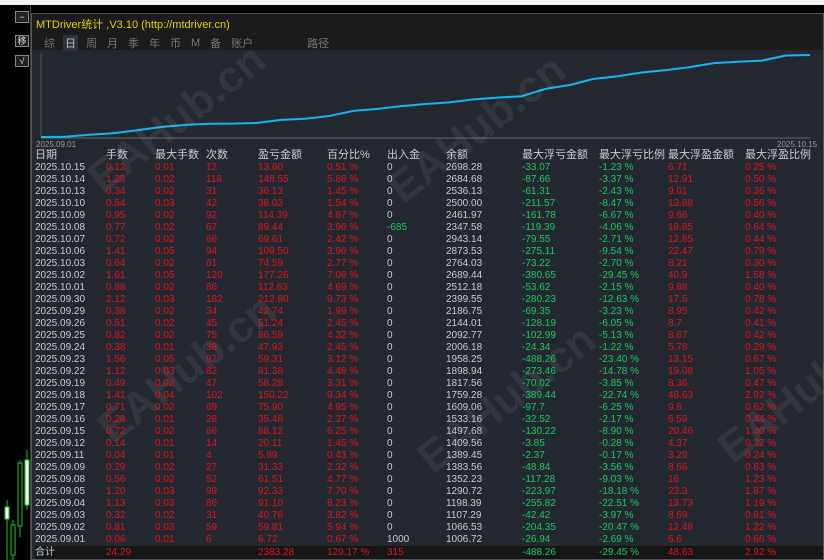 The width and height of the screenshot is (824, 560). What do you see at coordinates (22, 61) in the screenshot?
I see `check-button: √` at bounding box center [22, 61].